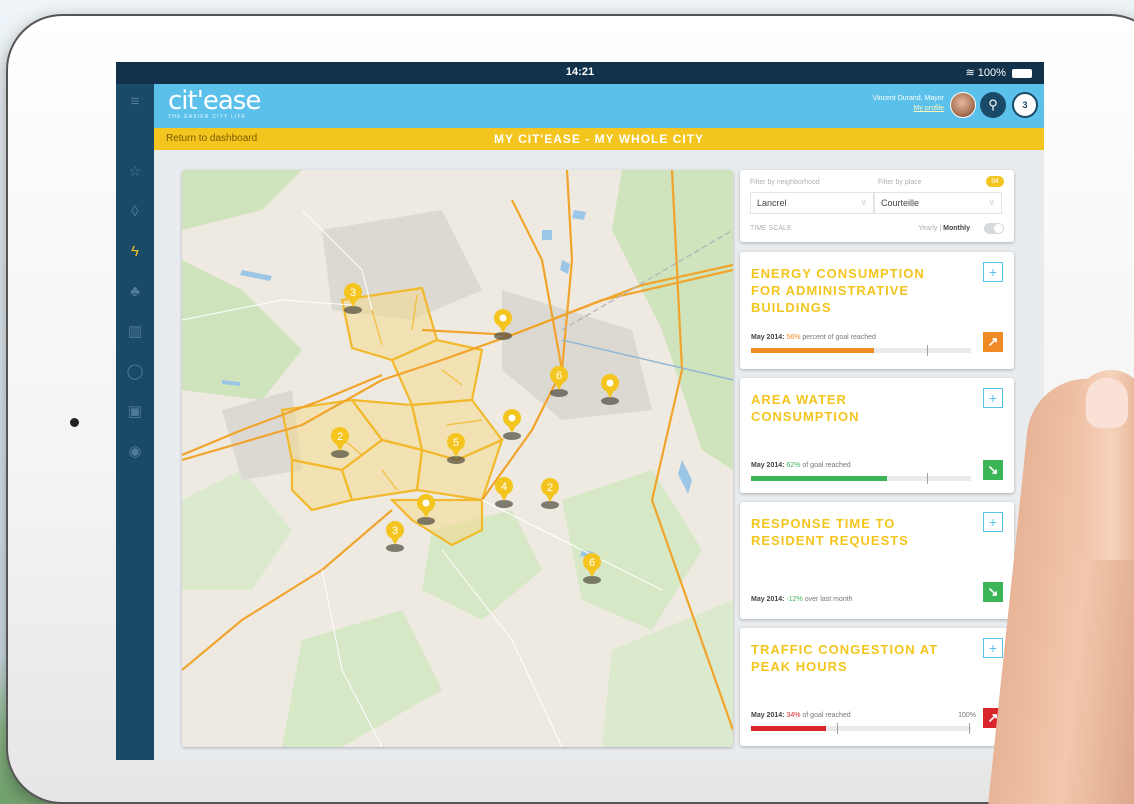 The width and height of the screenshot is (1134, 804). I want to click on battery-icon, so click(1022, 73).